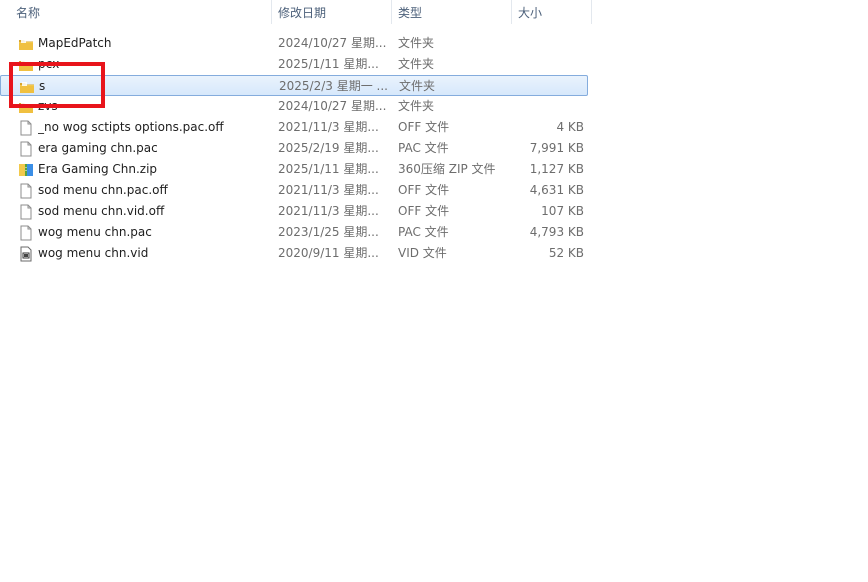 The width and height of the screenshot is (868, 582). I want to click on file-name: Era Gaming Chn.zip, so click(98, 169).